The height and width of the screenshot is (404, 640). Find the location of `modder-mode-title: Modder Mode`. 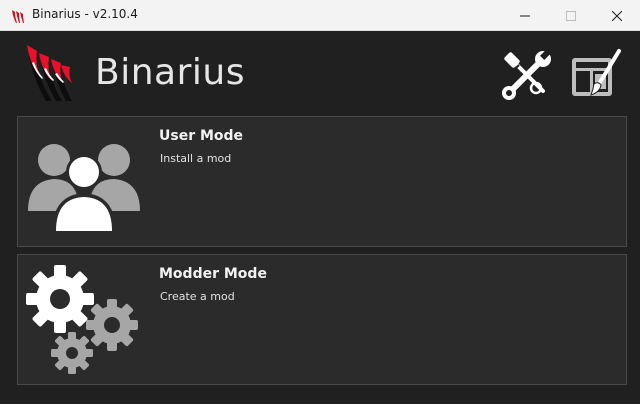

modder-mode-title: Modder Mode is located at coordinates (213, 274).